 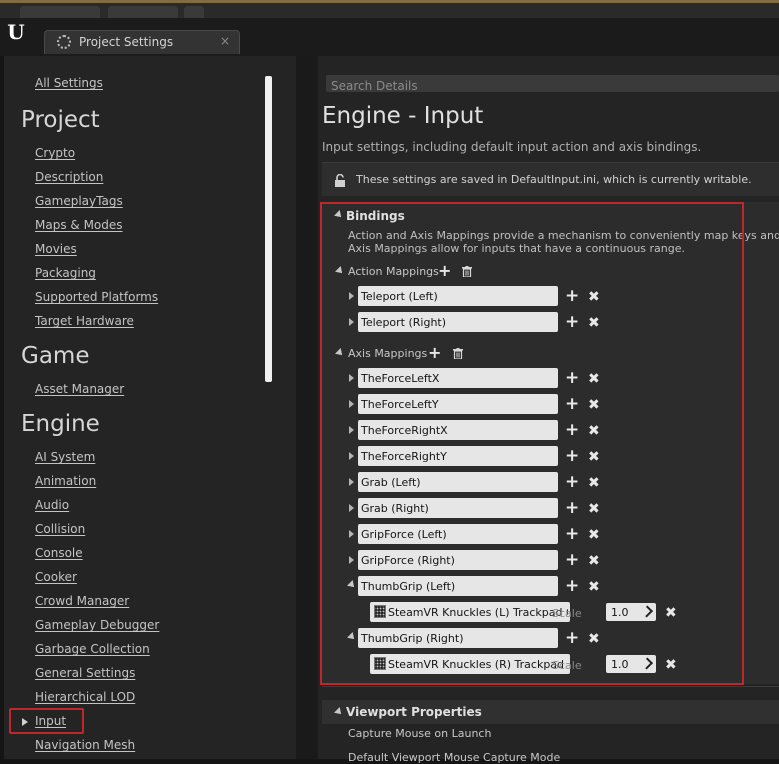 What do you see at coordinates (55, 356) in the screenshot?
I see `section-heading-game: Game` at bounding box center [55, 356].